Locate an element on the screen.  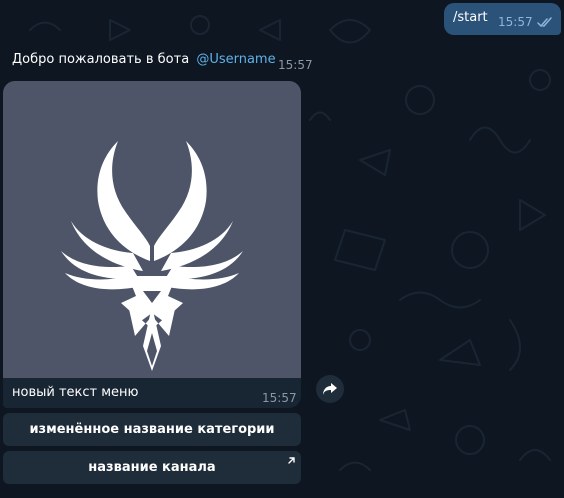
outgoing-message-bubble: /start 15:57 is located at coordinates (502, 19).